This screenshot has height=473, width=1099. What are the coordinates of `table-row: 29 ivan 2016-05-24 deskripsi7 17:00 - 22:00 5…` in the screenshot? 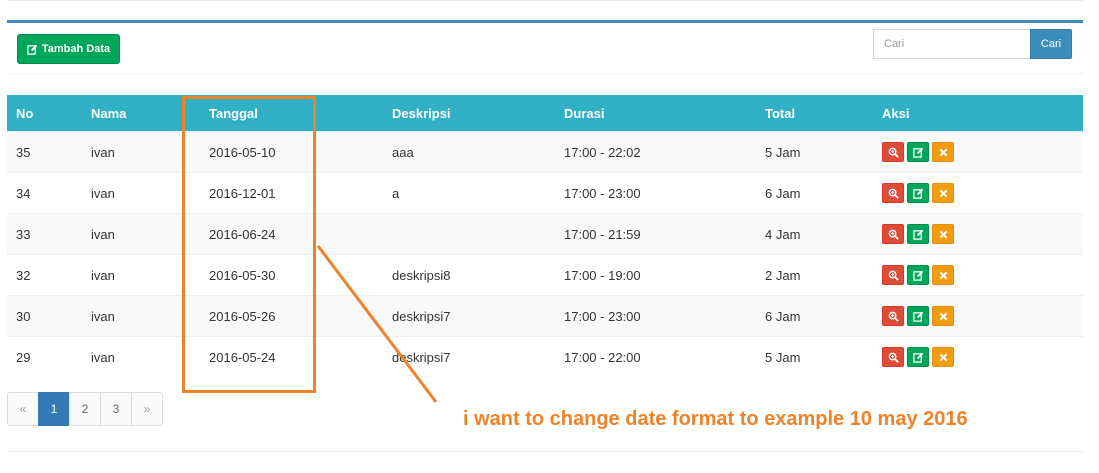 It's located at (545, 356).